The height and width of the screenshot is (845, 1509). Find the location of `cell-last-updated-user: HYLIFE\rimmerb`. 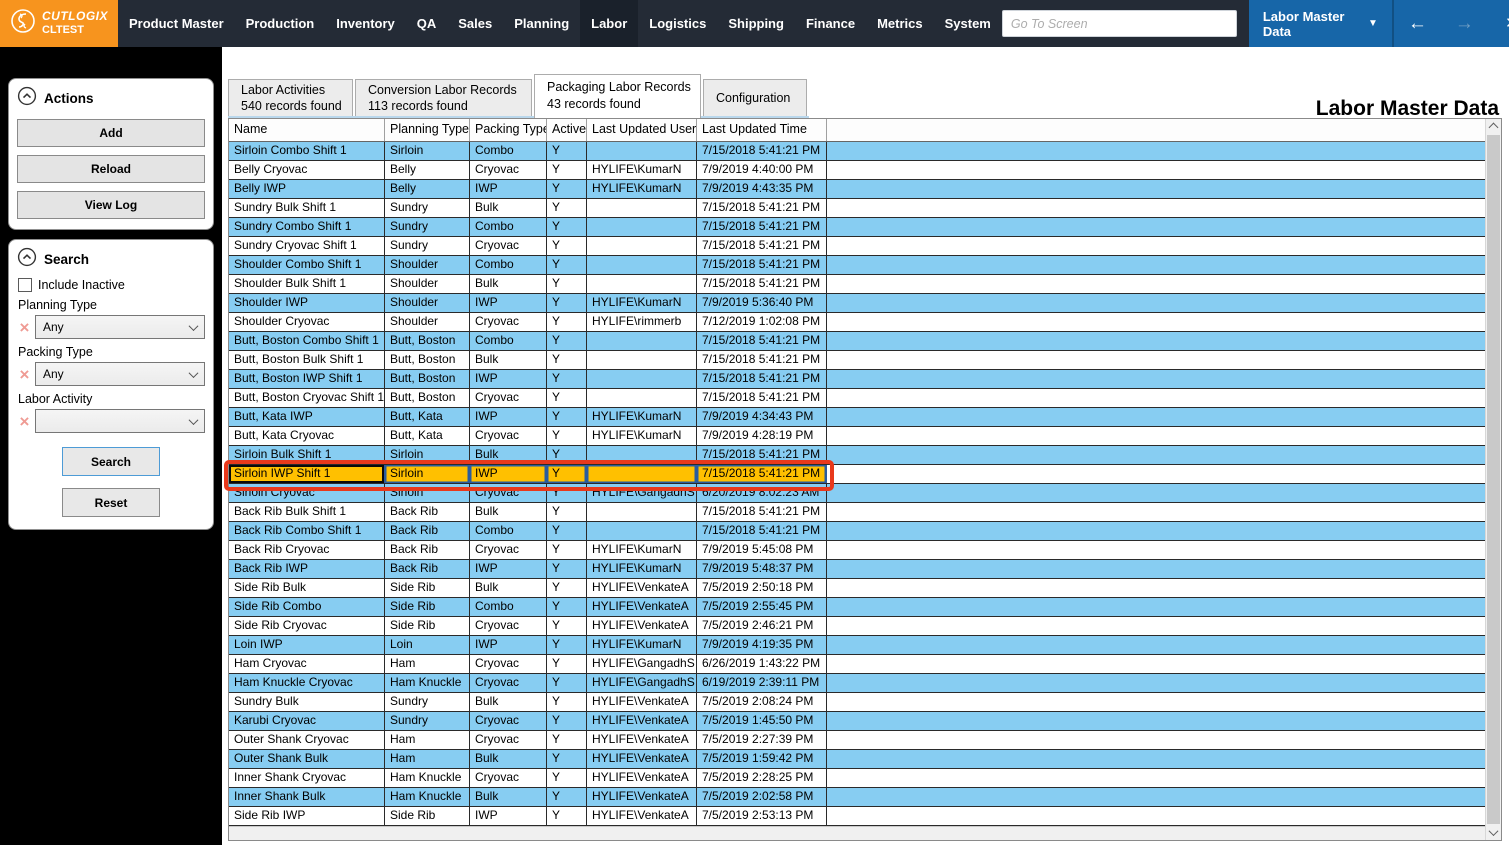

cell-last-updated-user: HYLIFE\rimmerb is located at coordinates (642, 322).